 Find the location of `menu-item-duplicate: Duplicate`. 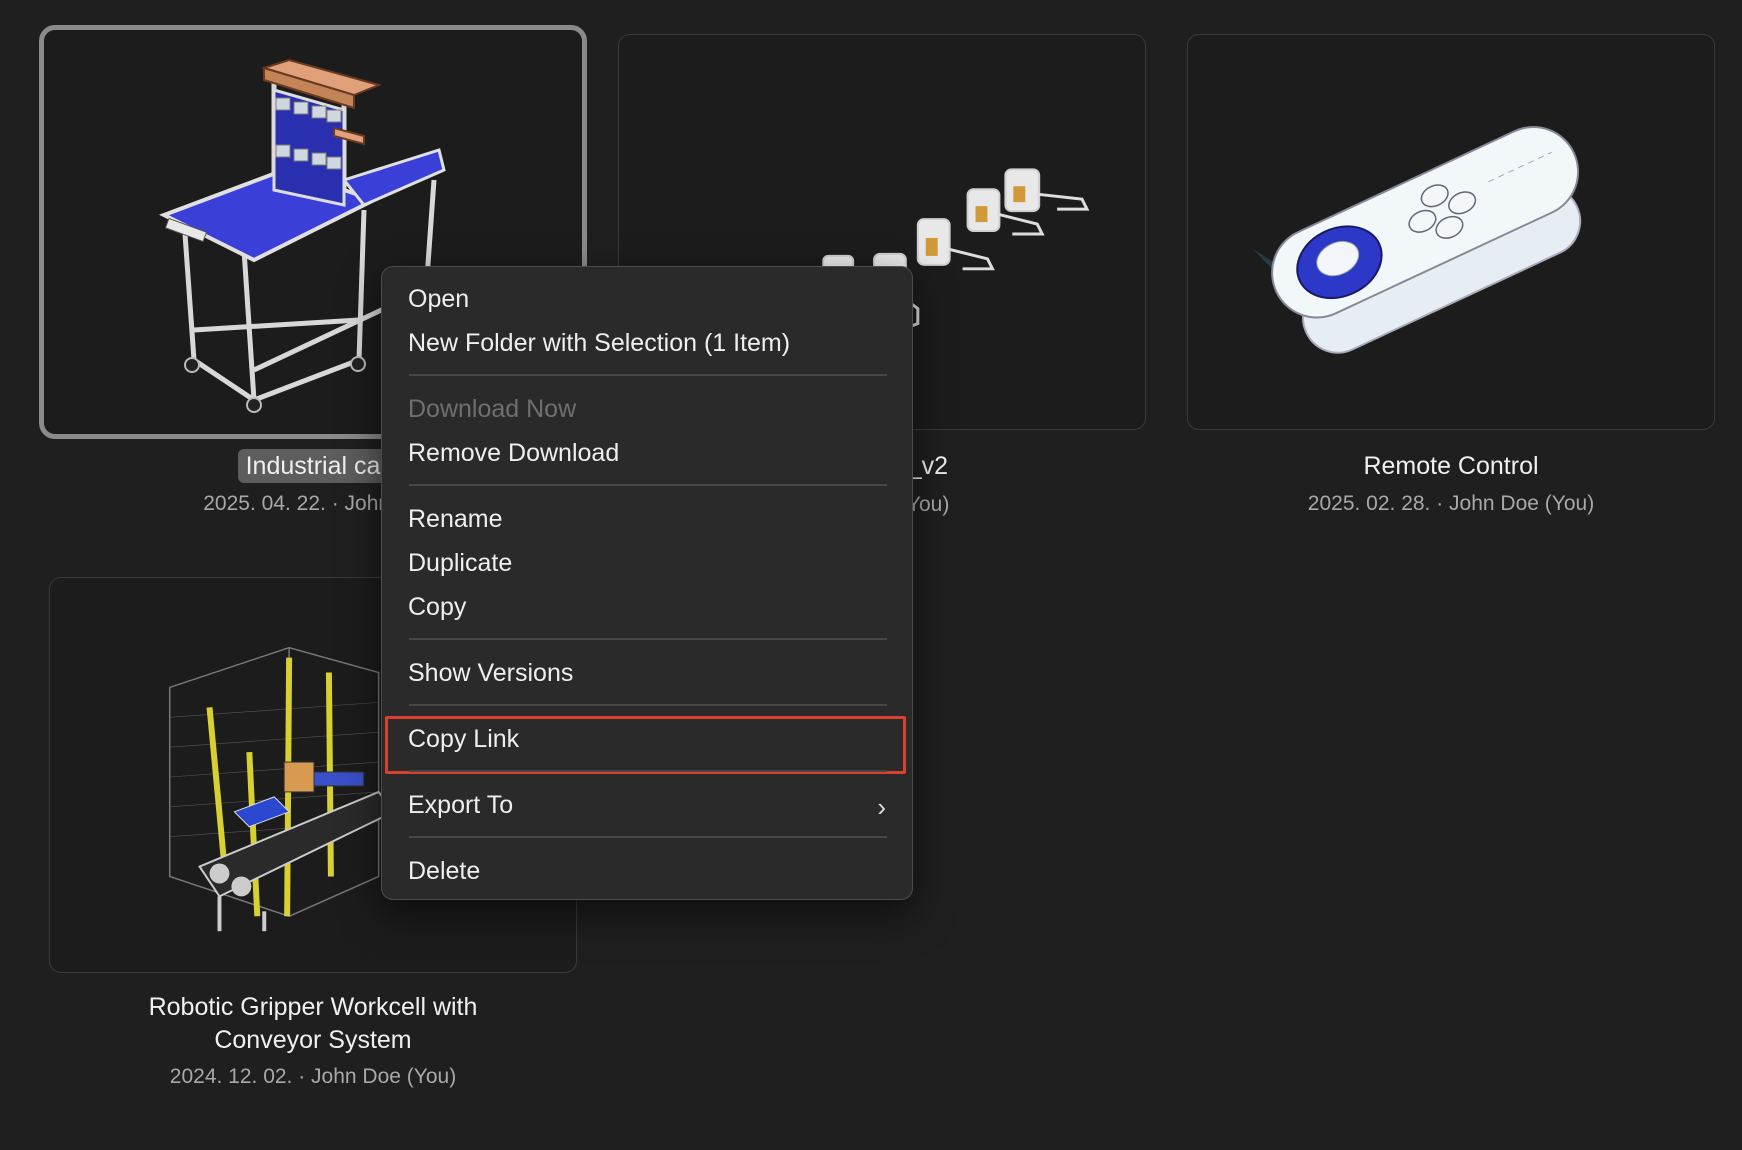

menu-item-duplicate: Duplicate is located at coordinates (460, 563).